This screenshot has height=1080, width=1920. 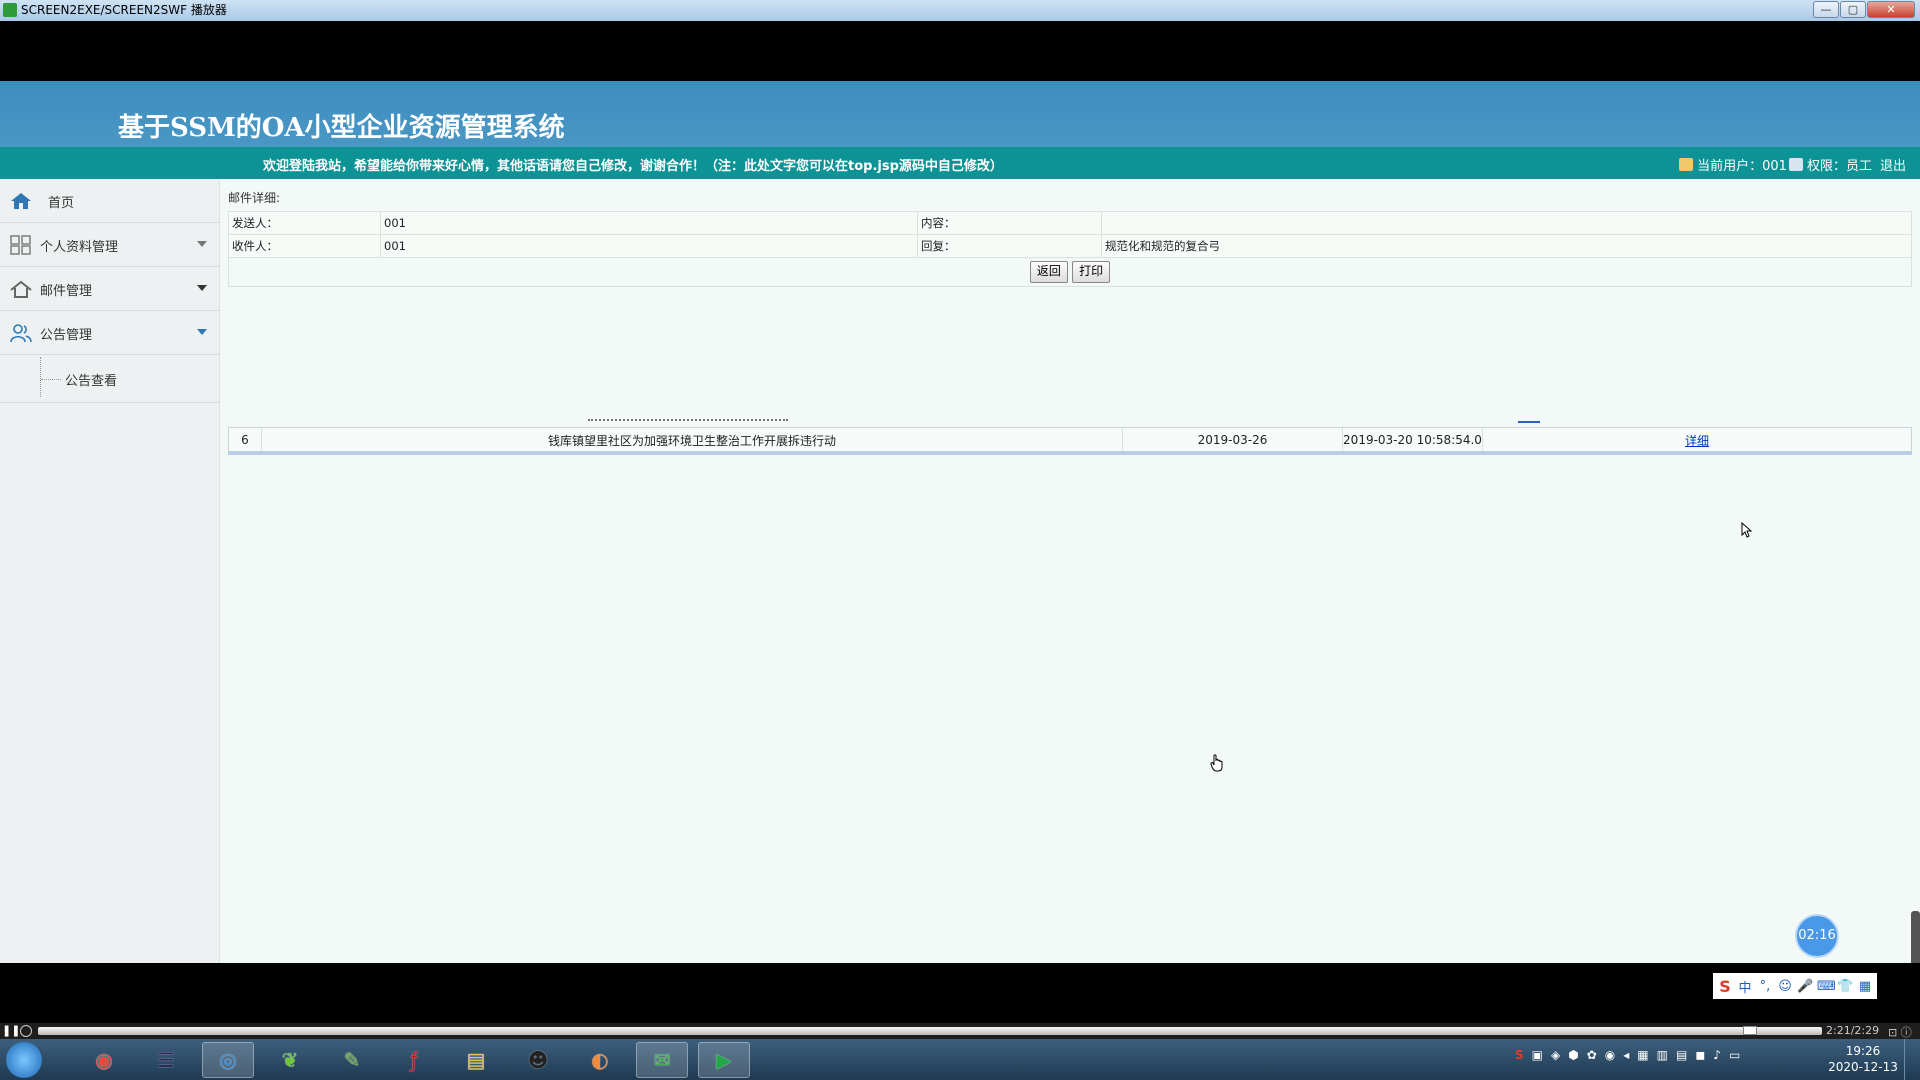 I want to click on user-icon, so click(x=1686, y=164).